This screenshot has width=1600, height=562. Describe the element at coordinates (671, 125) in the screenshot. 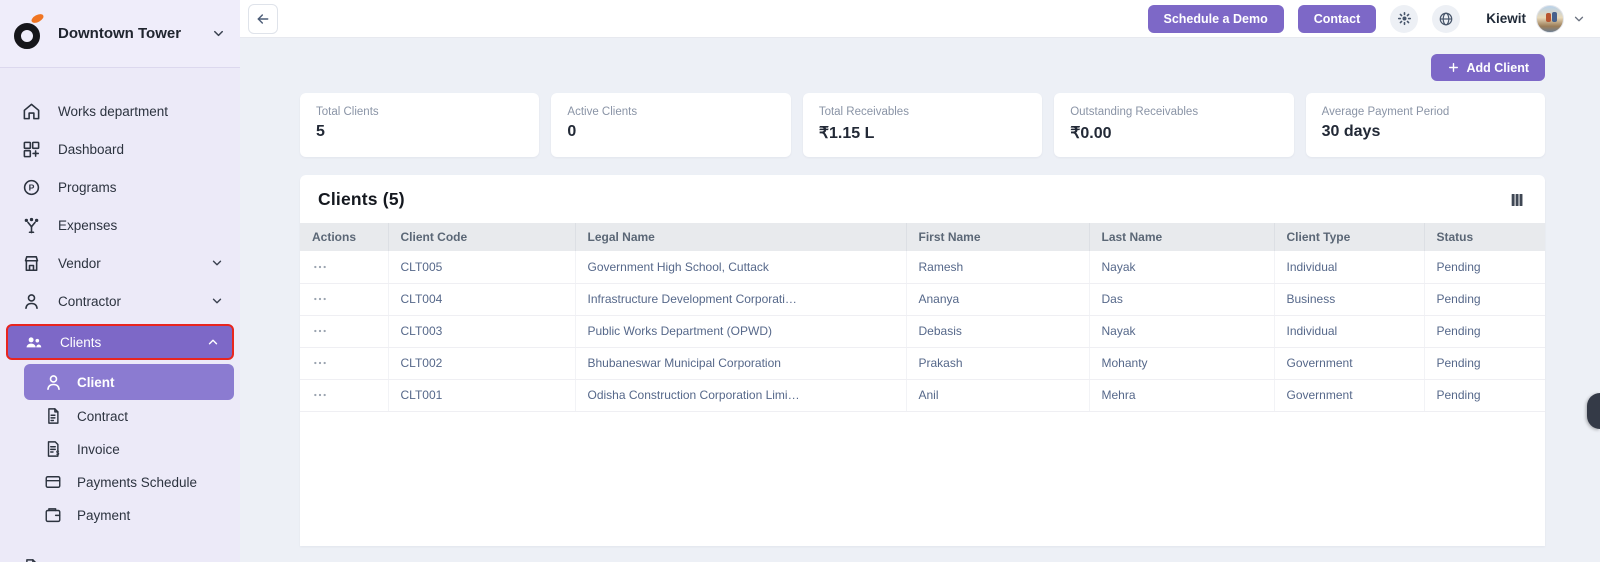

I see `stat-card-active-clients: Active Clients 0` at that location.